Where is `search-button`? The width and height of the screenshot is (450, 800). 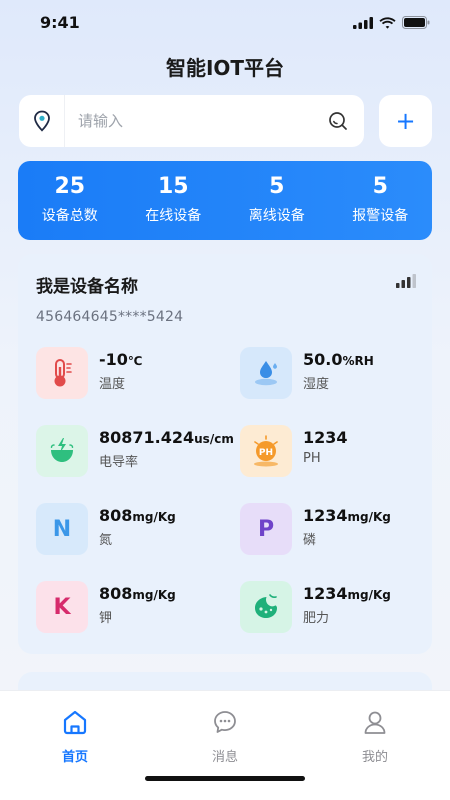
search-button is located at coordinates (338, 121).